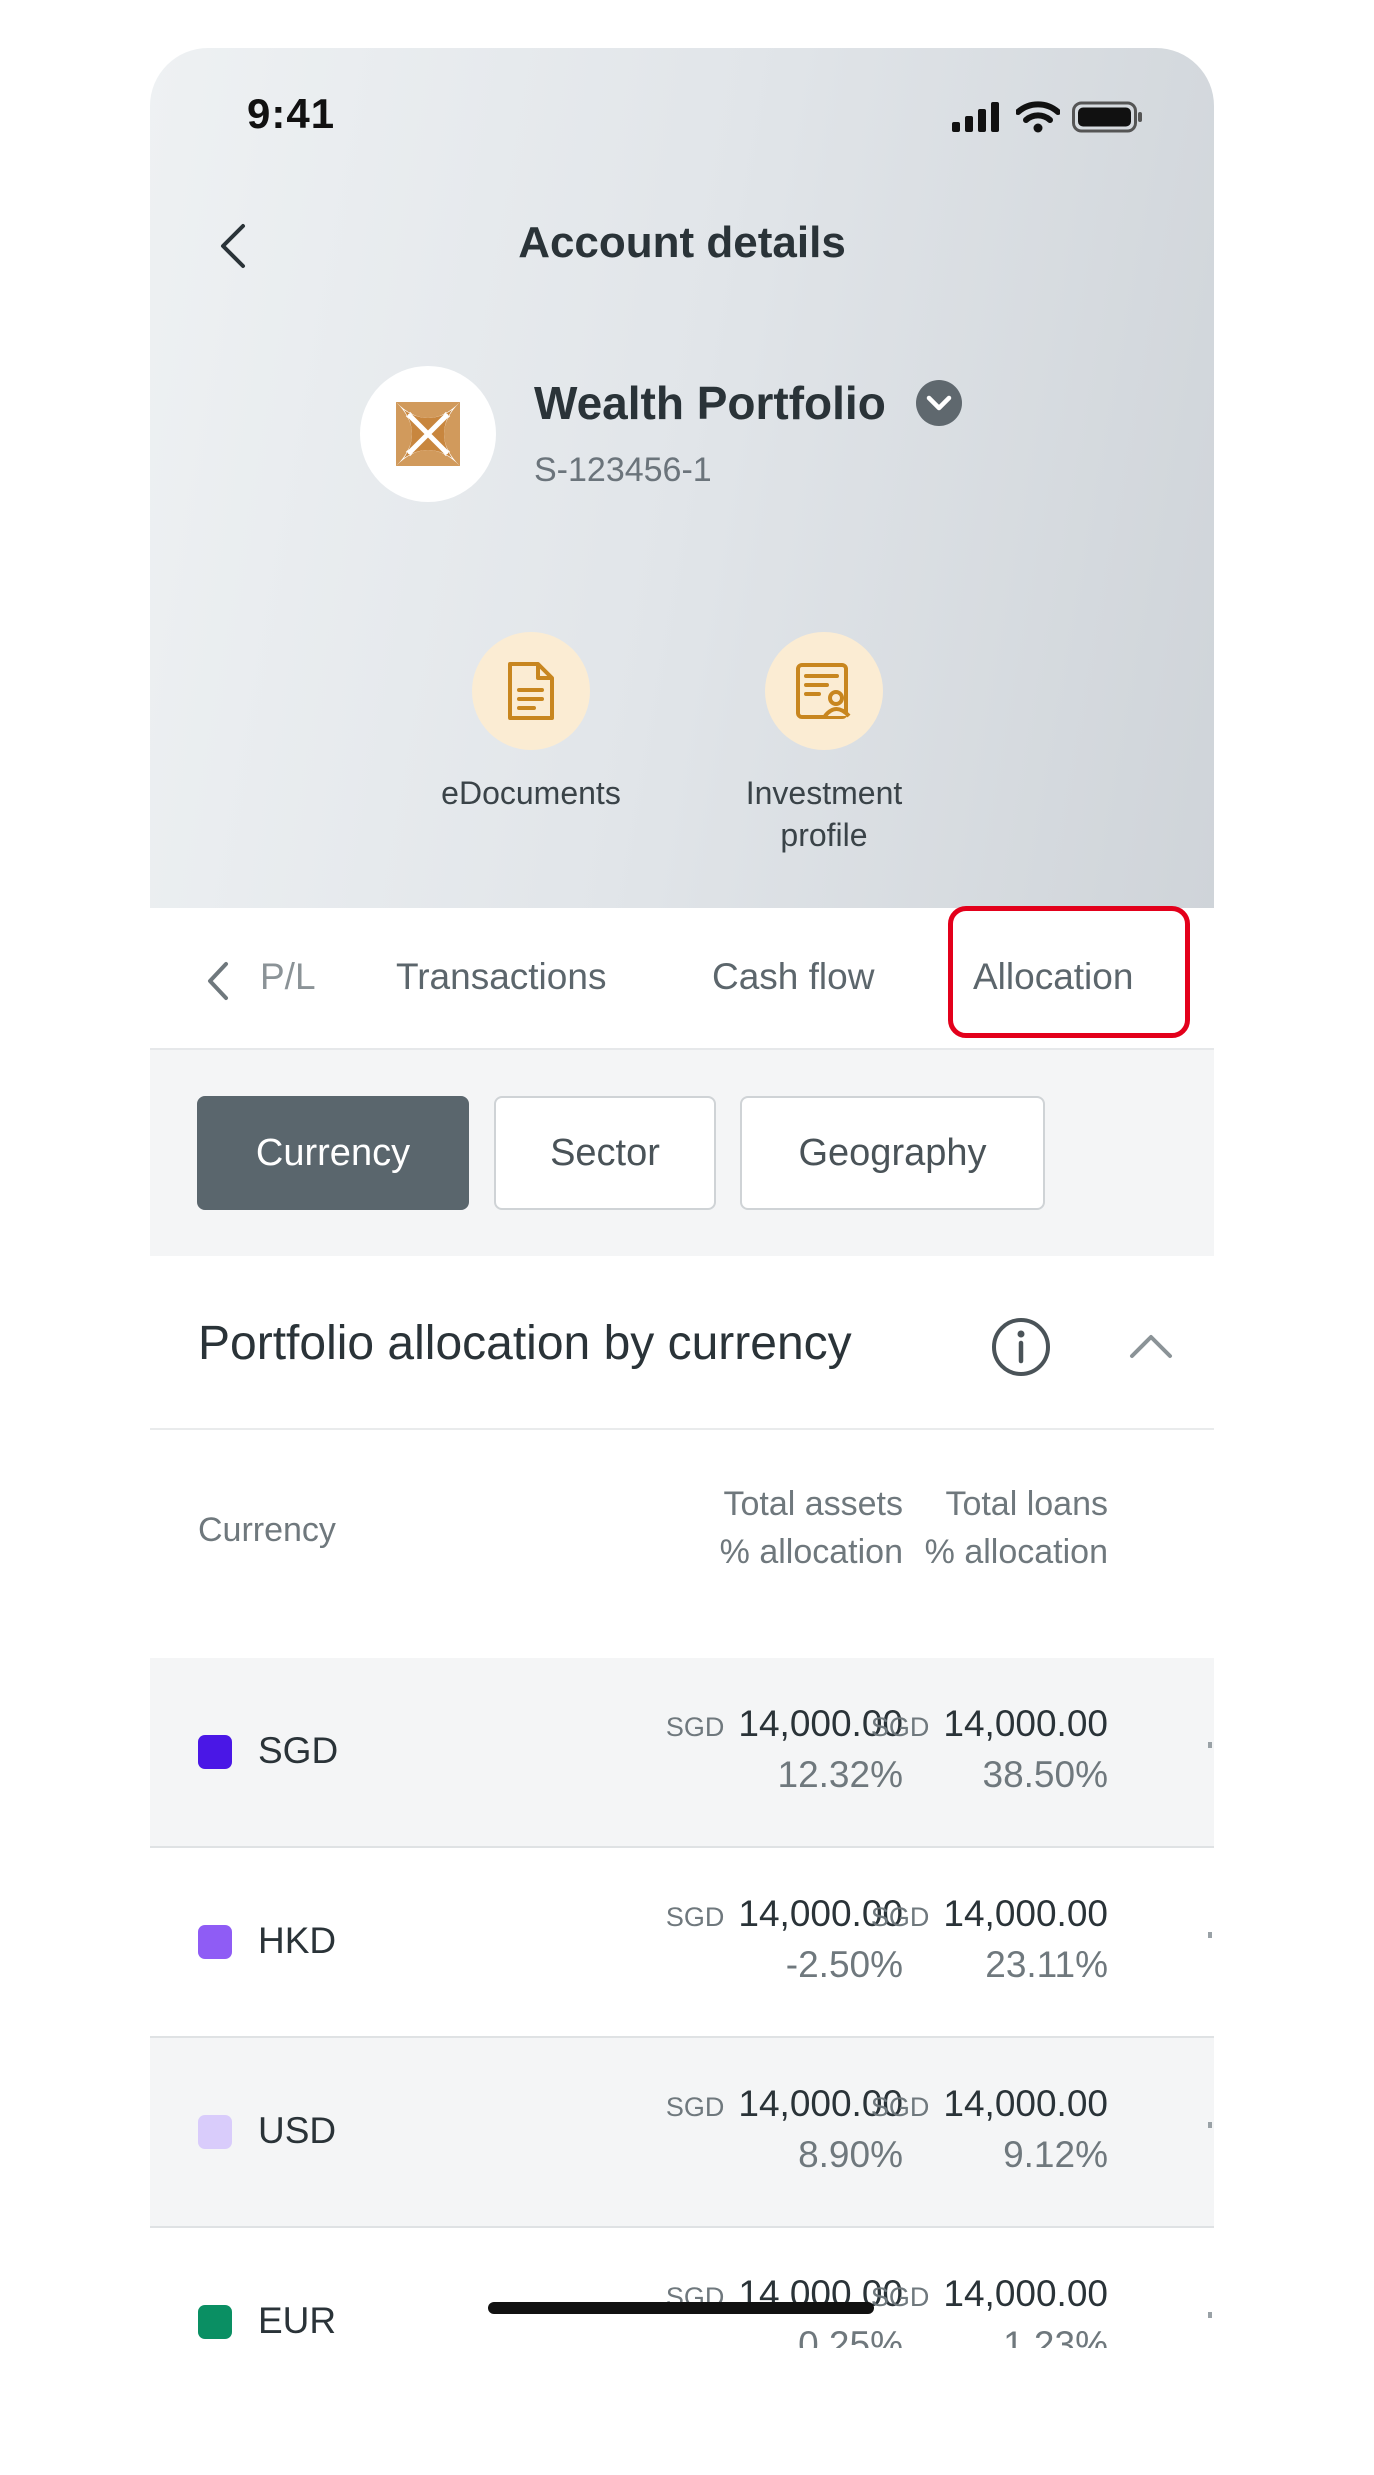 This screenshot has width=1374, height=2475. Describe the element at coordinates (623, 470) in the screenshot. I see `account-number: S-123456-1` at that location.